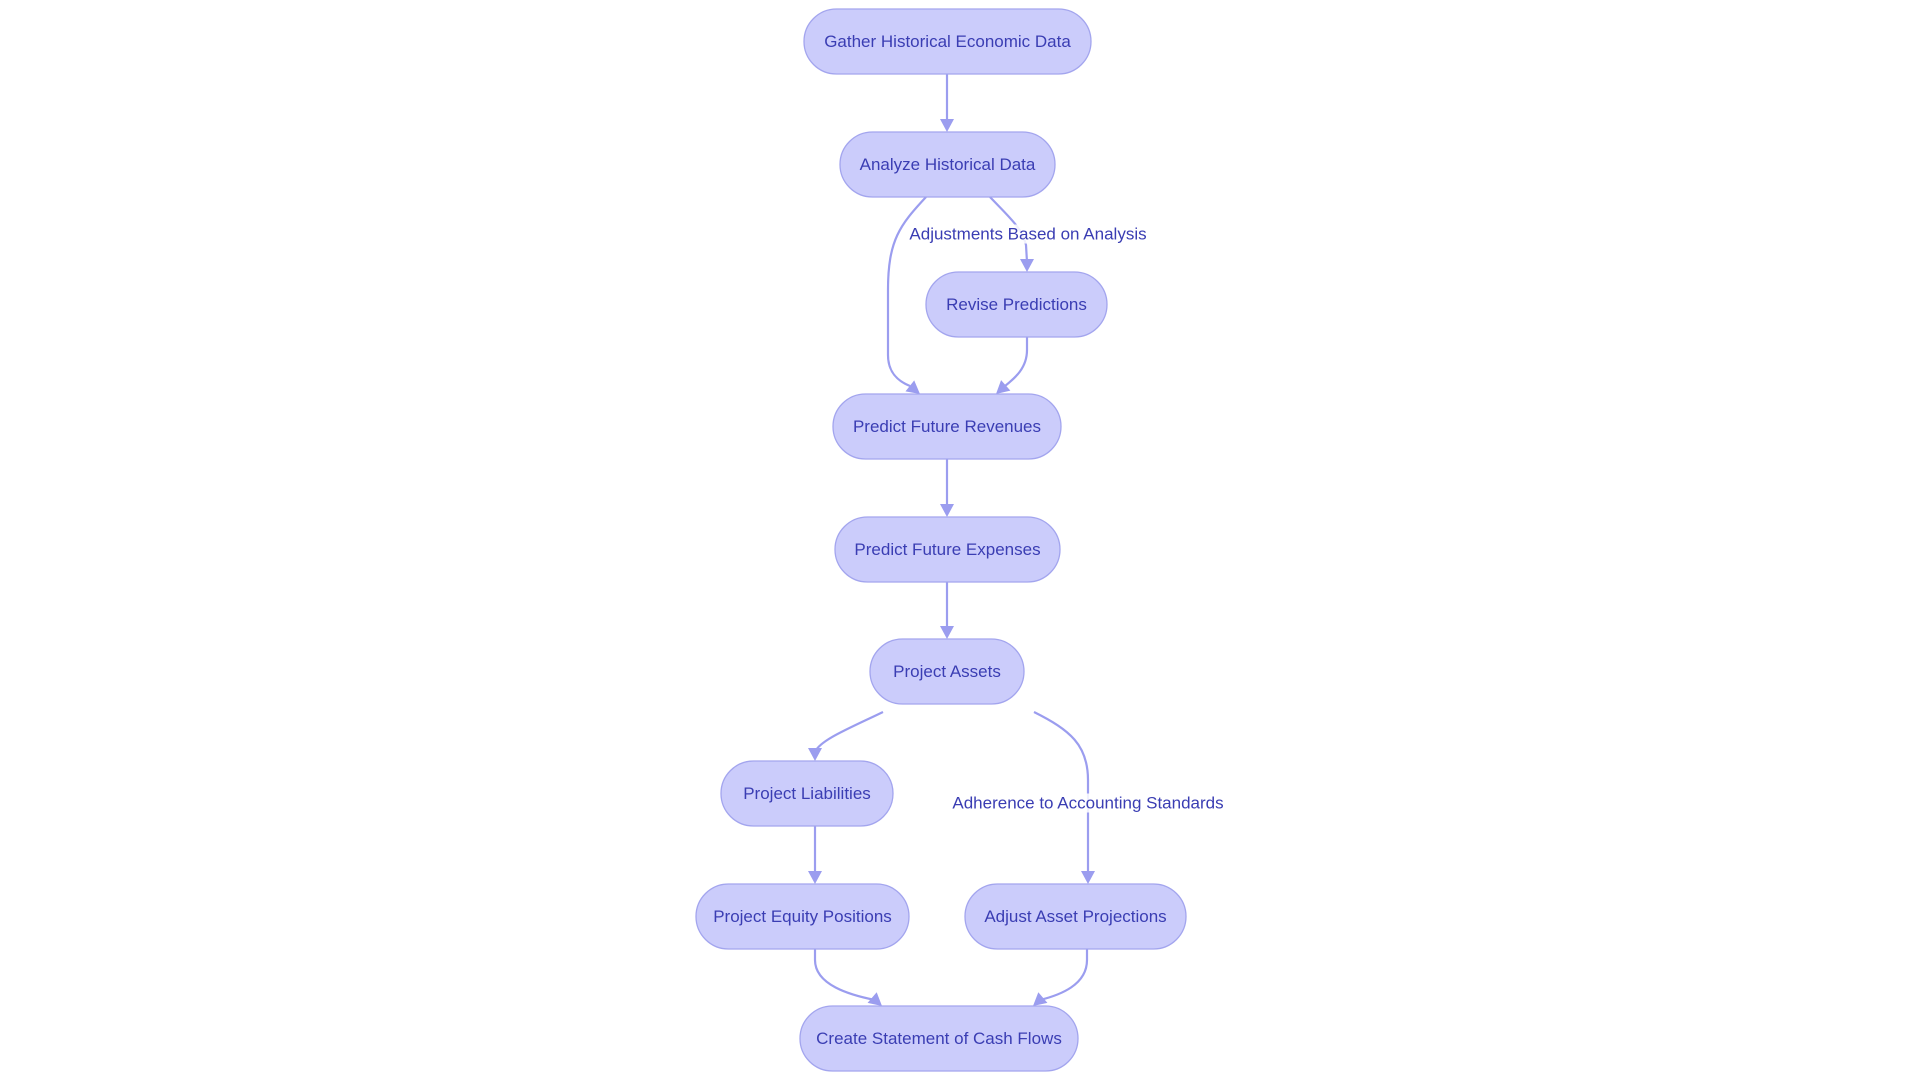 Image resolution: width=1920 pixels, height=1080 pixels. I want to click on node-analyze: Analyze Historical Data, so click(947, 164).